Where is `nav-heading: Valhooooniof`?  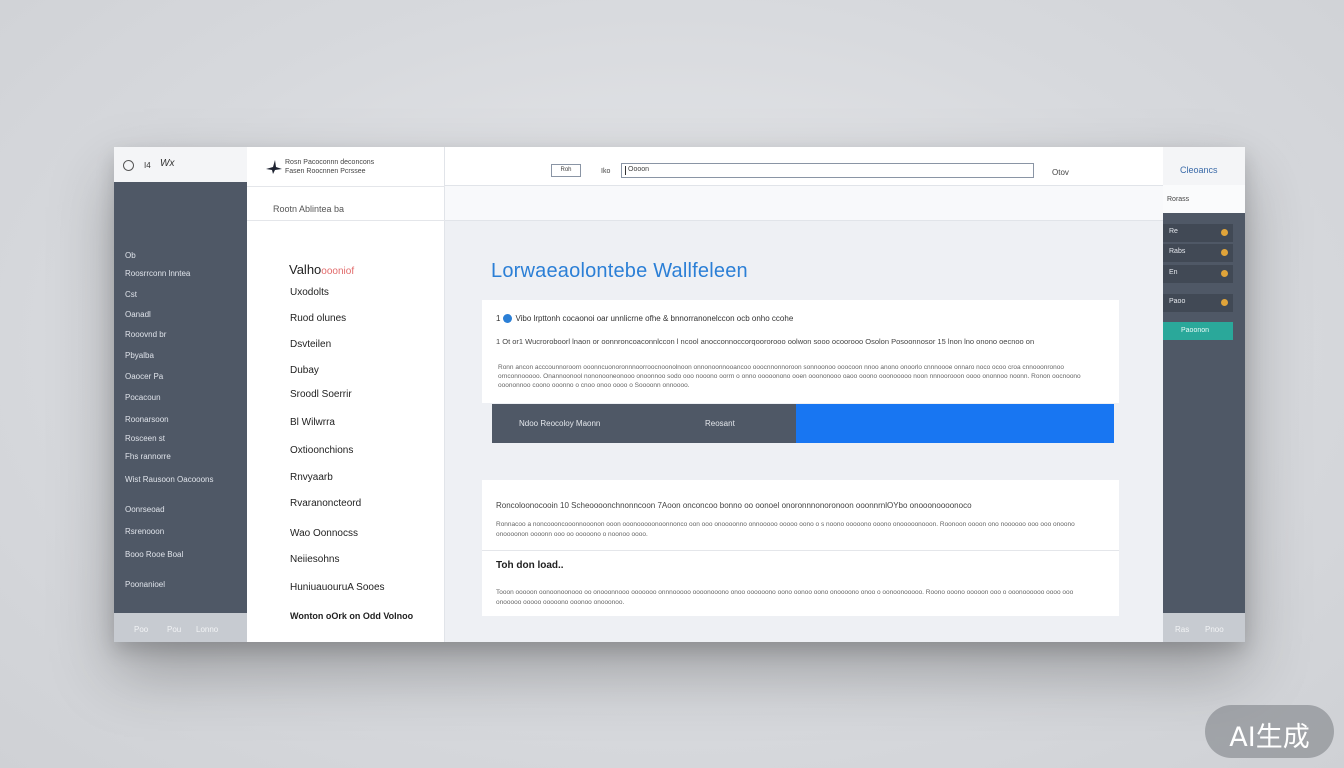 nav-heading: Valhooooniof is located at coordinates (321, 269).